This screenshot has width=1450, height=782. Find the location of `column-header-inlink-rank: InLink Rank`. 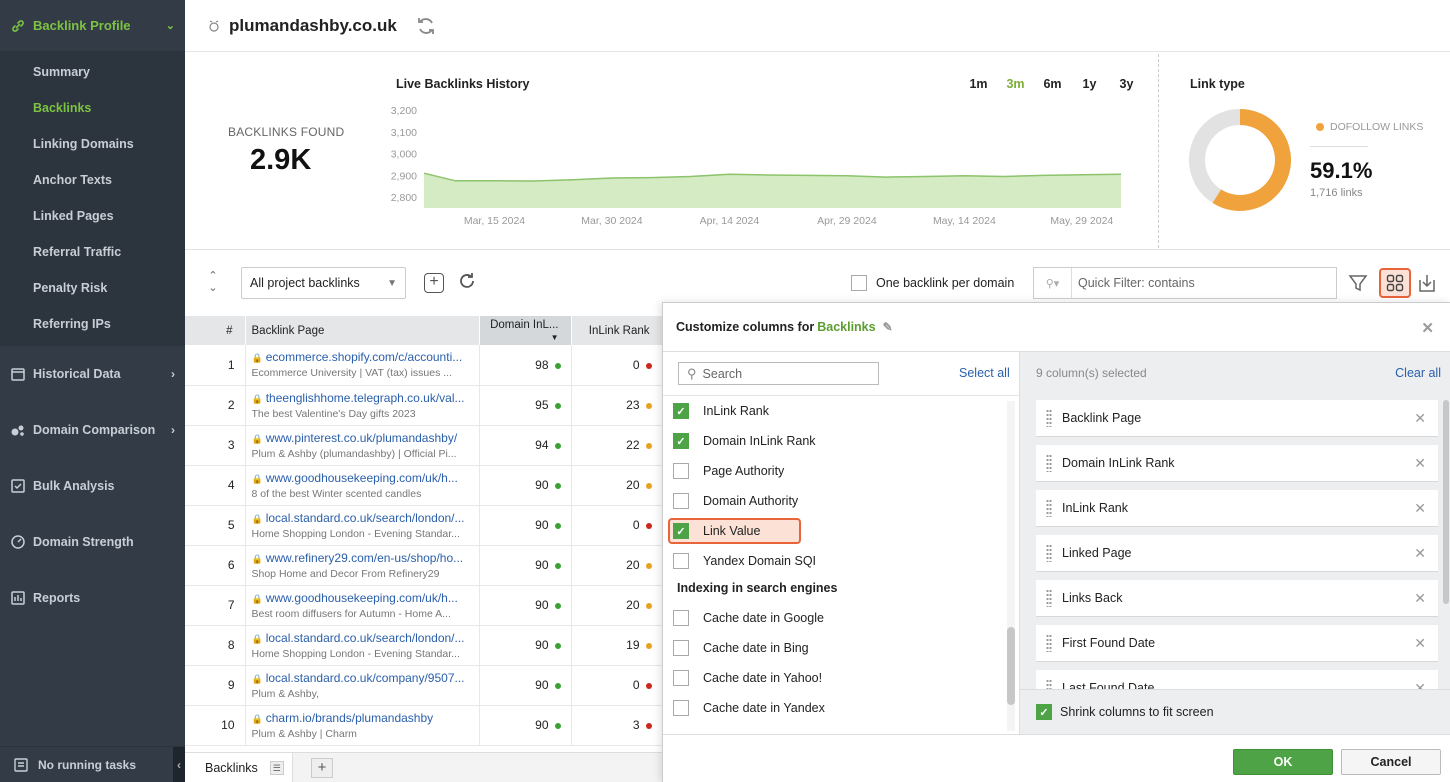

column-header-inlink-rank: InLink Rank is located at coordinates (616, 330).